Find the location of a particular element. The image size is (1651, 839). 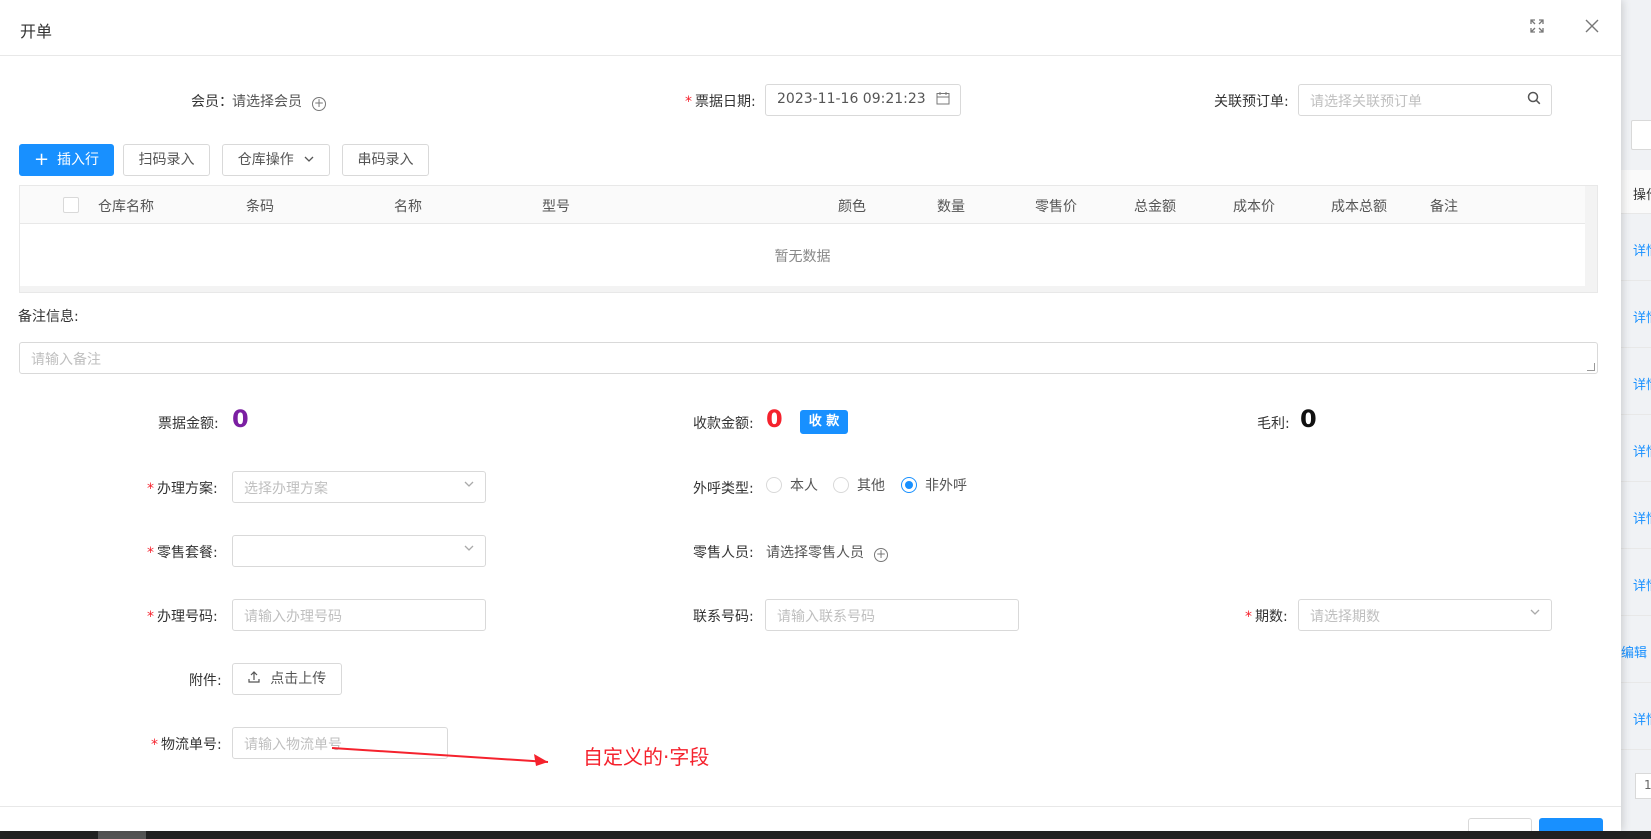

column-header: 零售价 is located at coordinates (1056, 207).